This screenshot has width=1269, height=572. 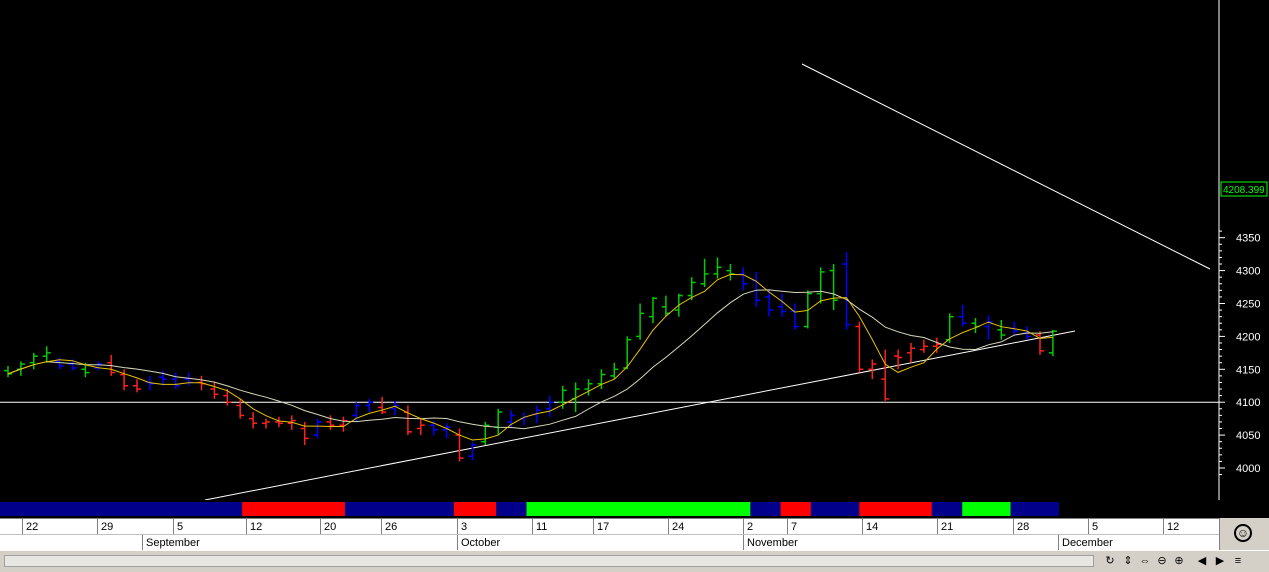 I want to click on horizontal-scrollbar, so click(x=549, y=561).